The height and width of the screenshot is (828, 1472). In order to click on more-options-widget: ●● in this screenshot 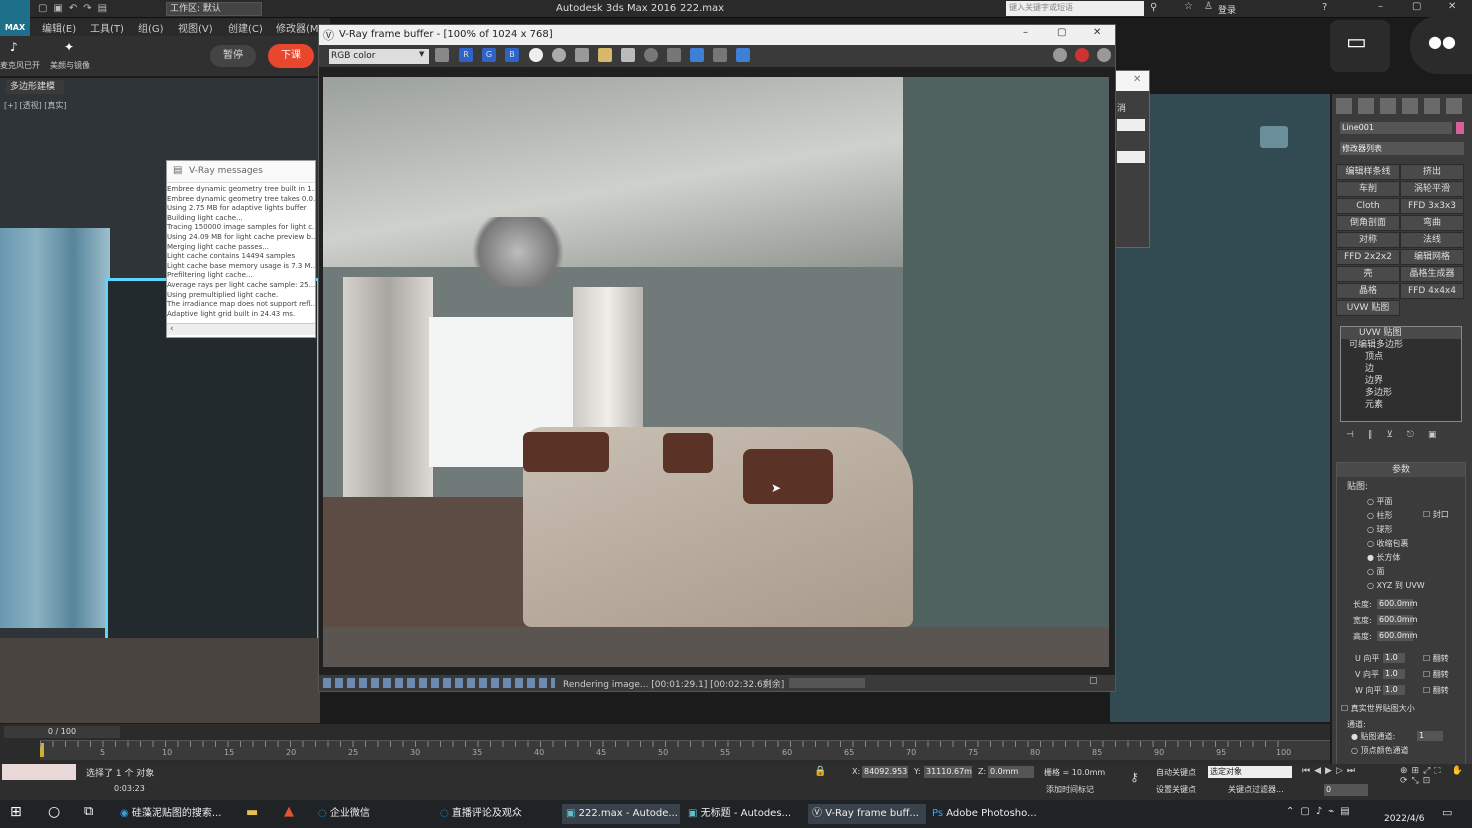, I will do `click(1441, 45)`.